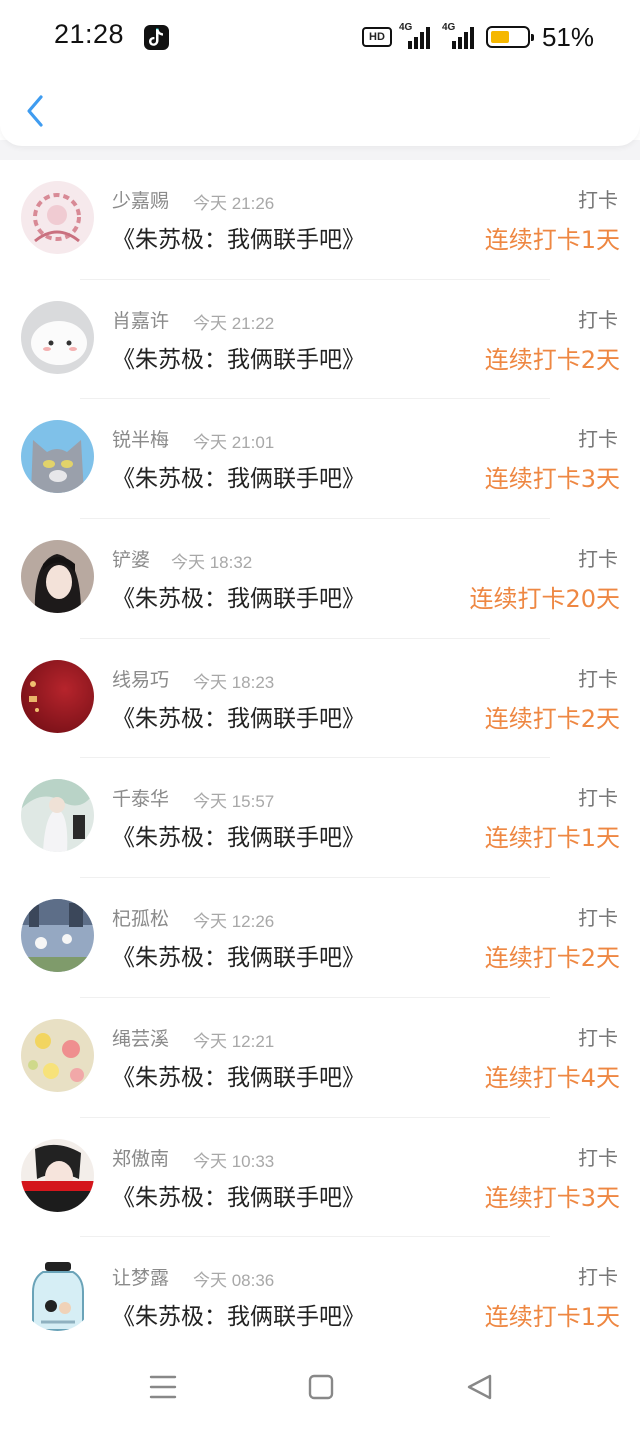 The width and height of the screenshot is (640, 1429). Describe the element at coordinates (499, 37) in the screenshot. I see `battery-fill` at that location.